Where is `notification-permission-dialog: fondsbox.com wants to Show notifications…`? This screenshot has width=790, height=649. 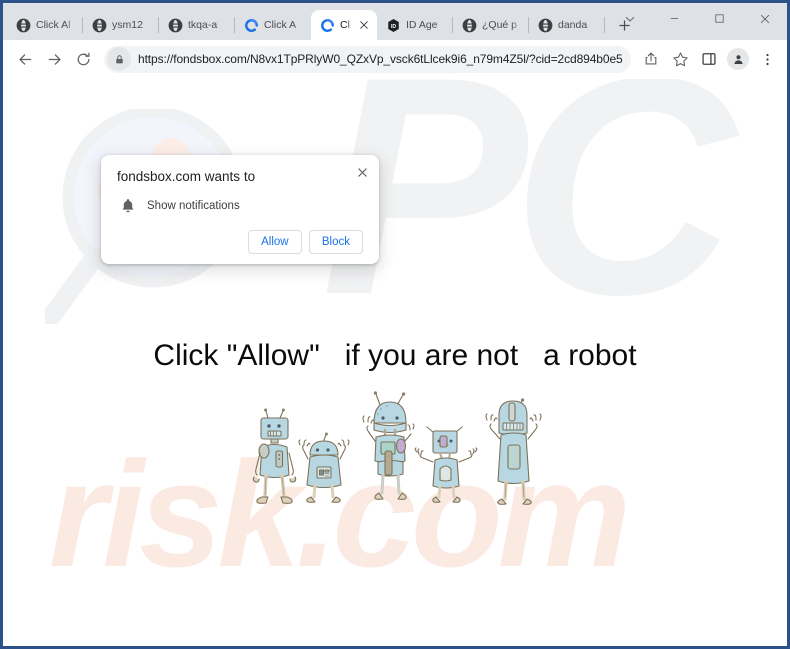 notification-permission-dialog: fondsbox.com wants to Show notifications… is located at coordinates (240, 209).